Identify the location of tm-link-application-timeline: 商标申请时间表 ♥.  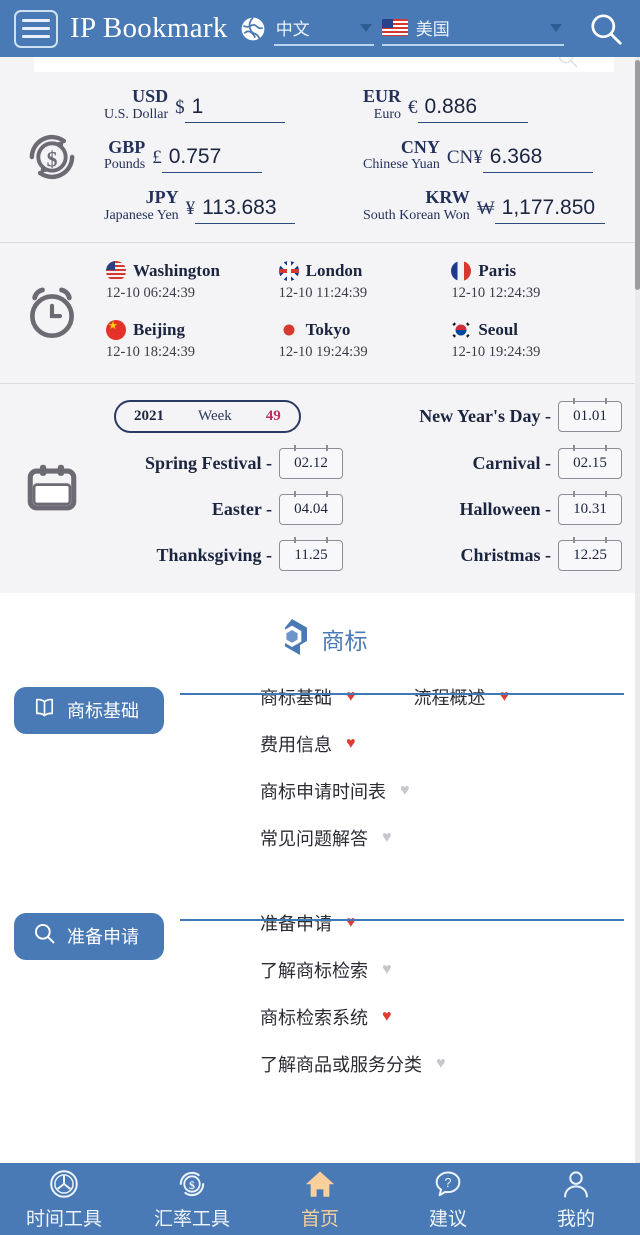
(335, 791).